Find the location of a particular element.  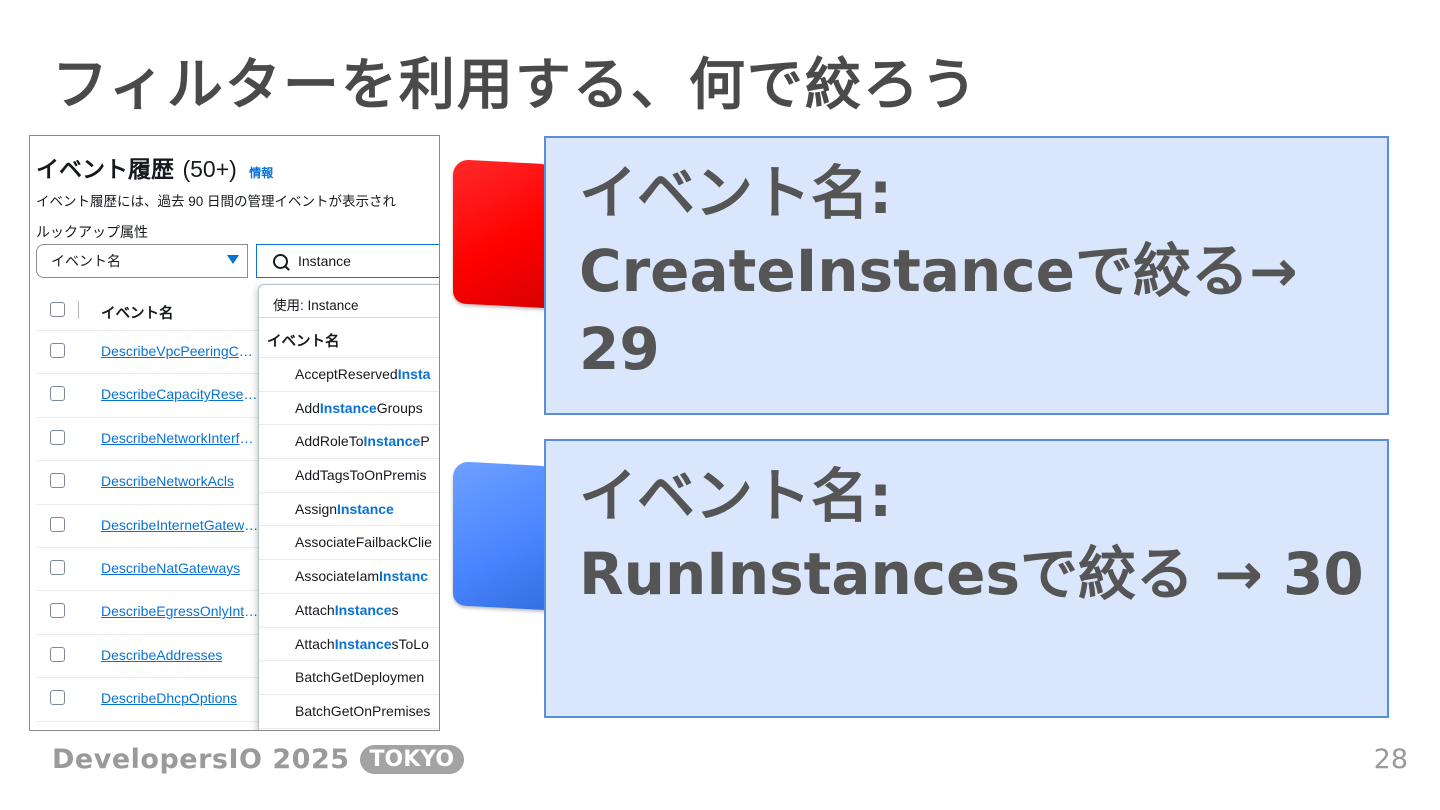

event-name-link: DescribeEgressOnlyInternetGateways is located at coordinates (180, 611).